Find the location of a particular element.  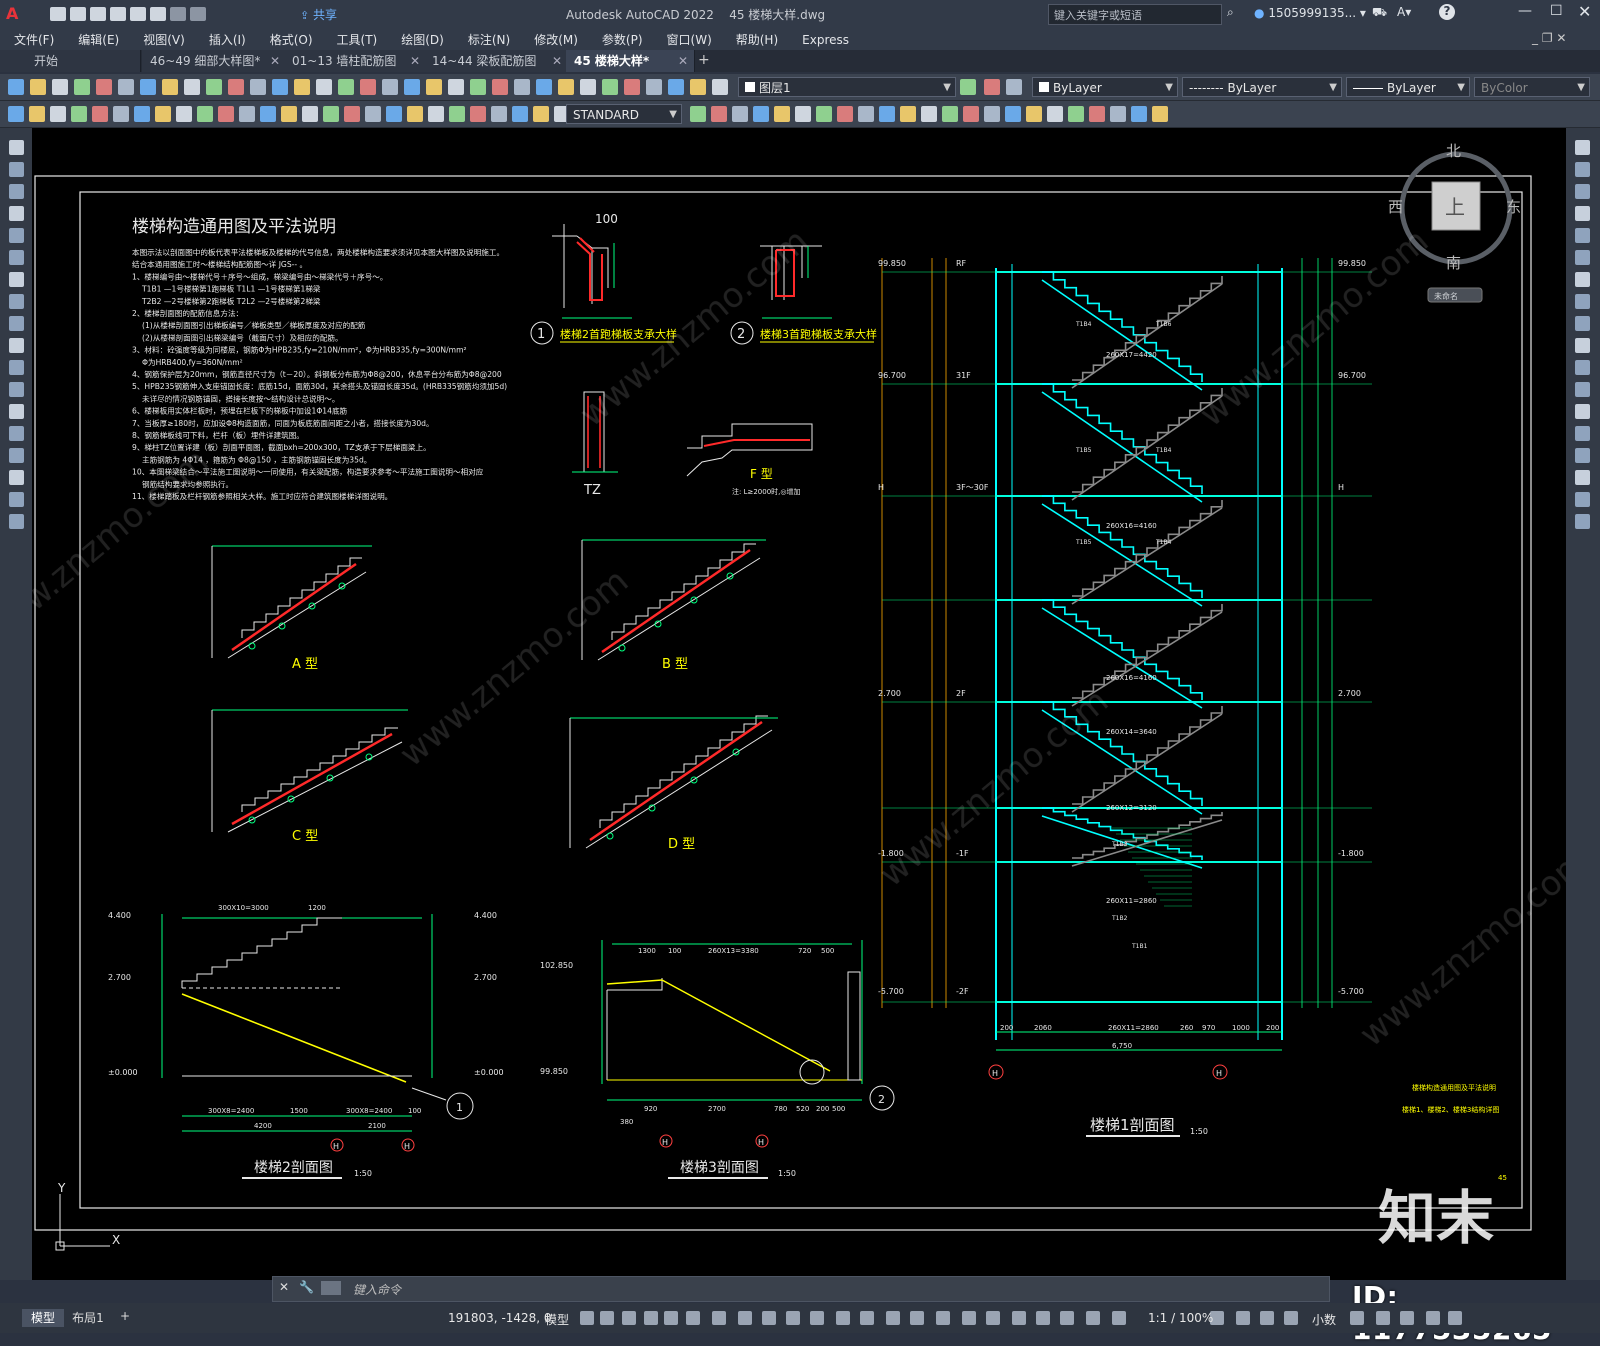

plot-icon is located at coordinates (158, 14).